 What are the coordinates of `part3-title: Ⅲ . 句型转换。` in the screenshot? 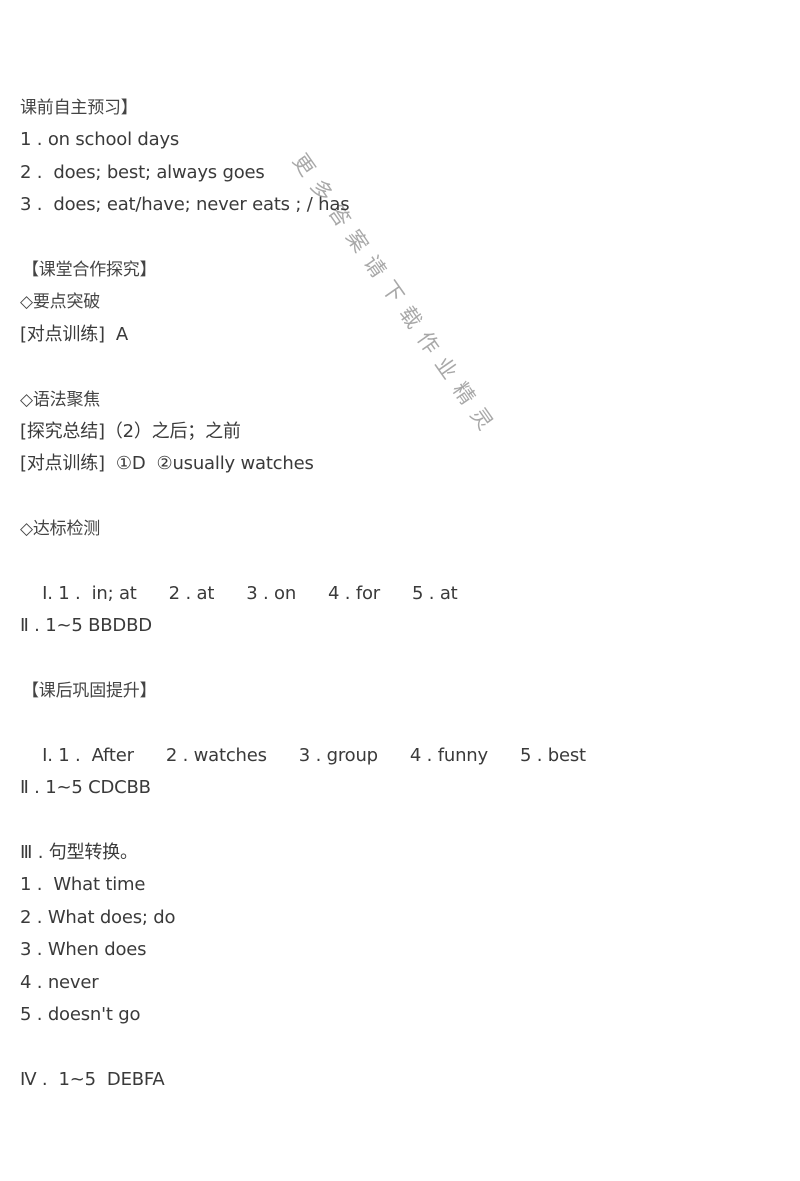 It's located at (79, 852).